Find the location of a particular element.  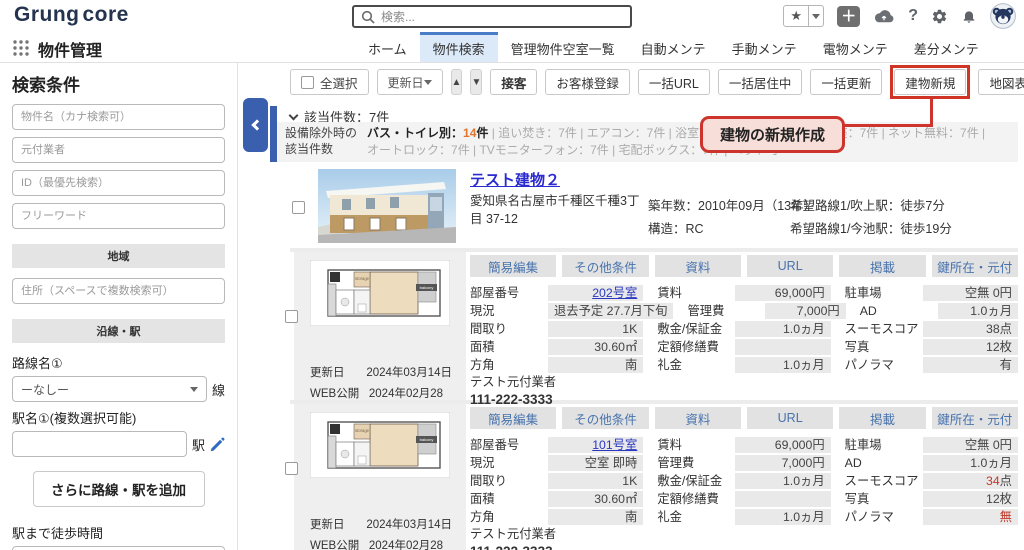

gear-icon is located at coordinates (939, 16).